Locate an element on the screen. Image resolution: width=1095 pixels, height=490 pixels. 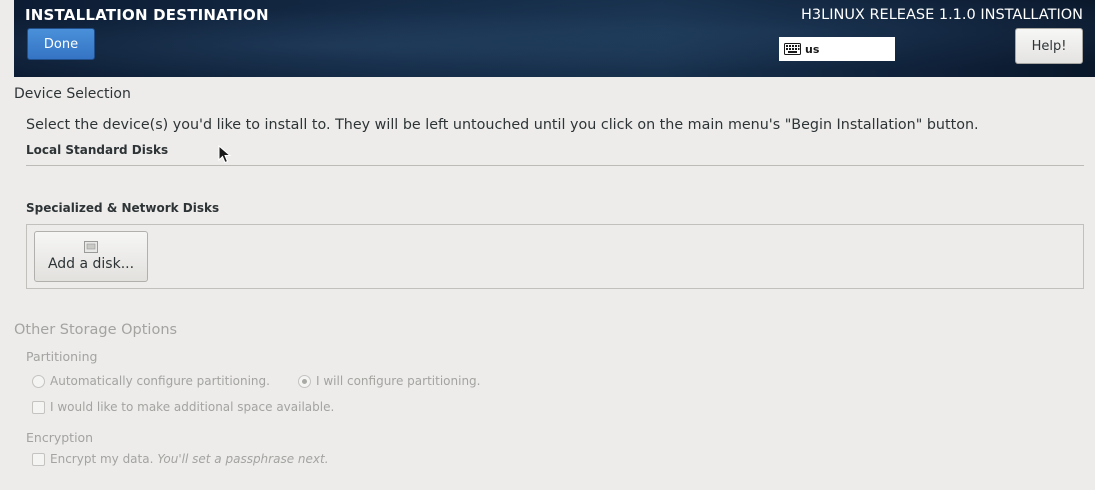
product-title: H3LINUX RELEASE 1.1.0 INSTALLATION is located at coordinates (941, 15).